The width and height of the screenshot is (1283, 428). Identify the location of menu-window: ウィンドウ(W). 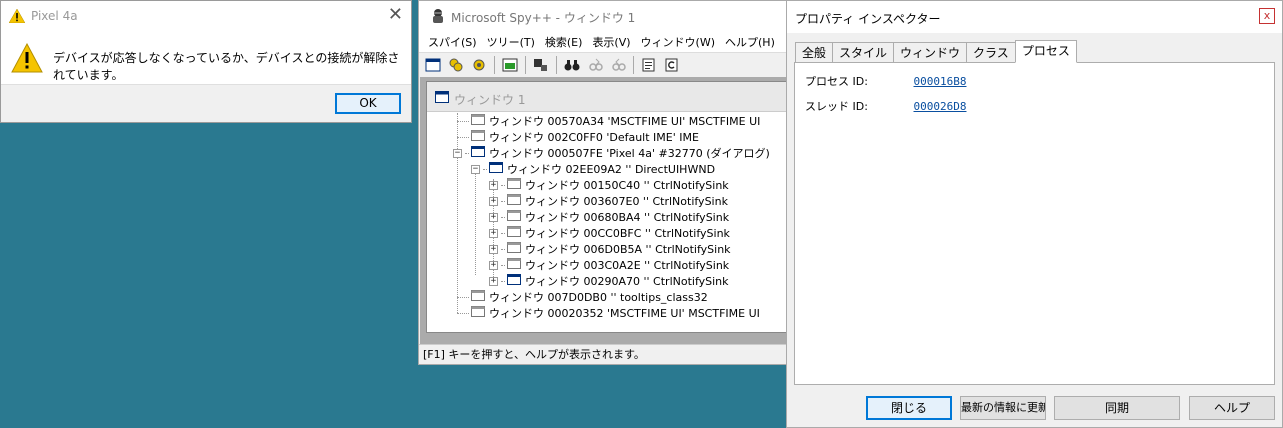
(679, 41).